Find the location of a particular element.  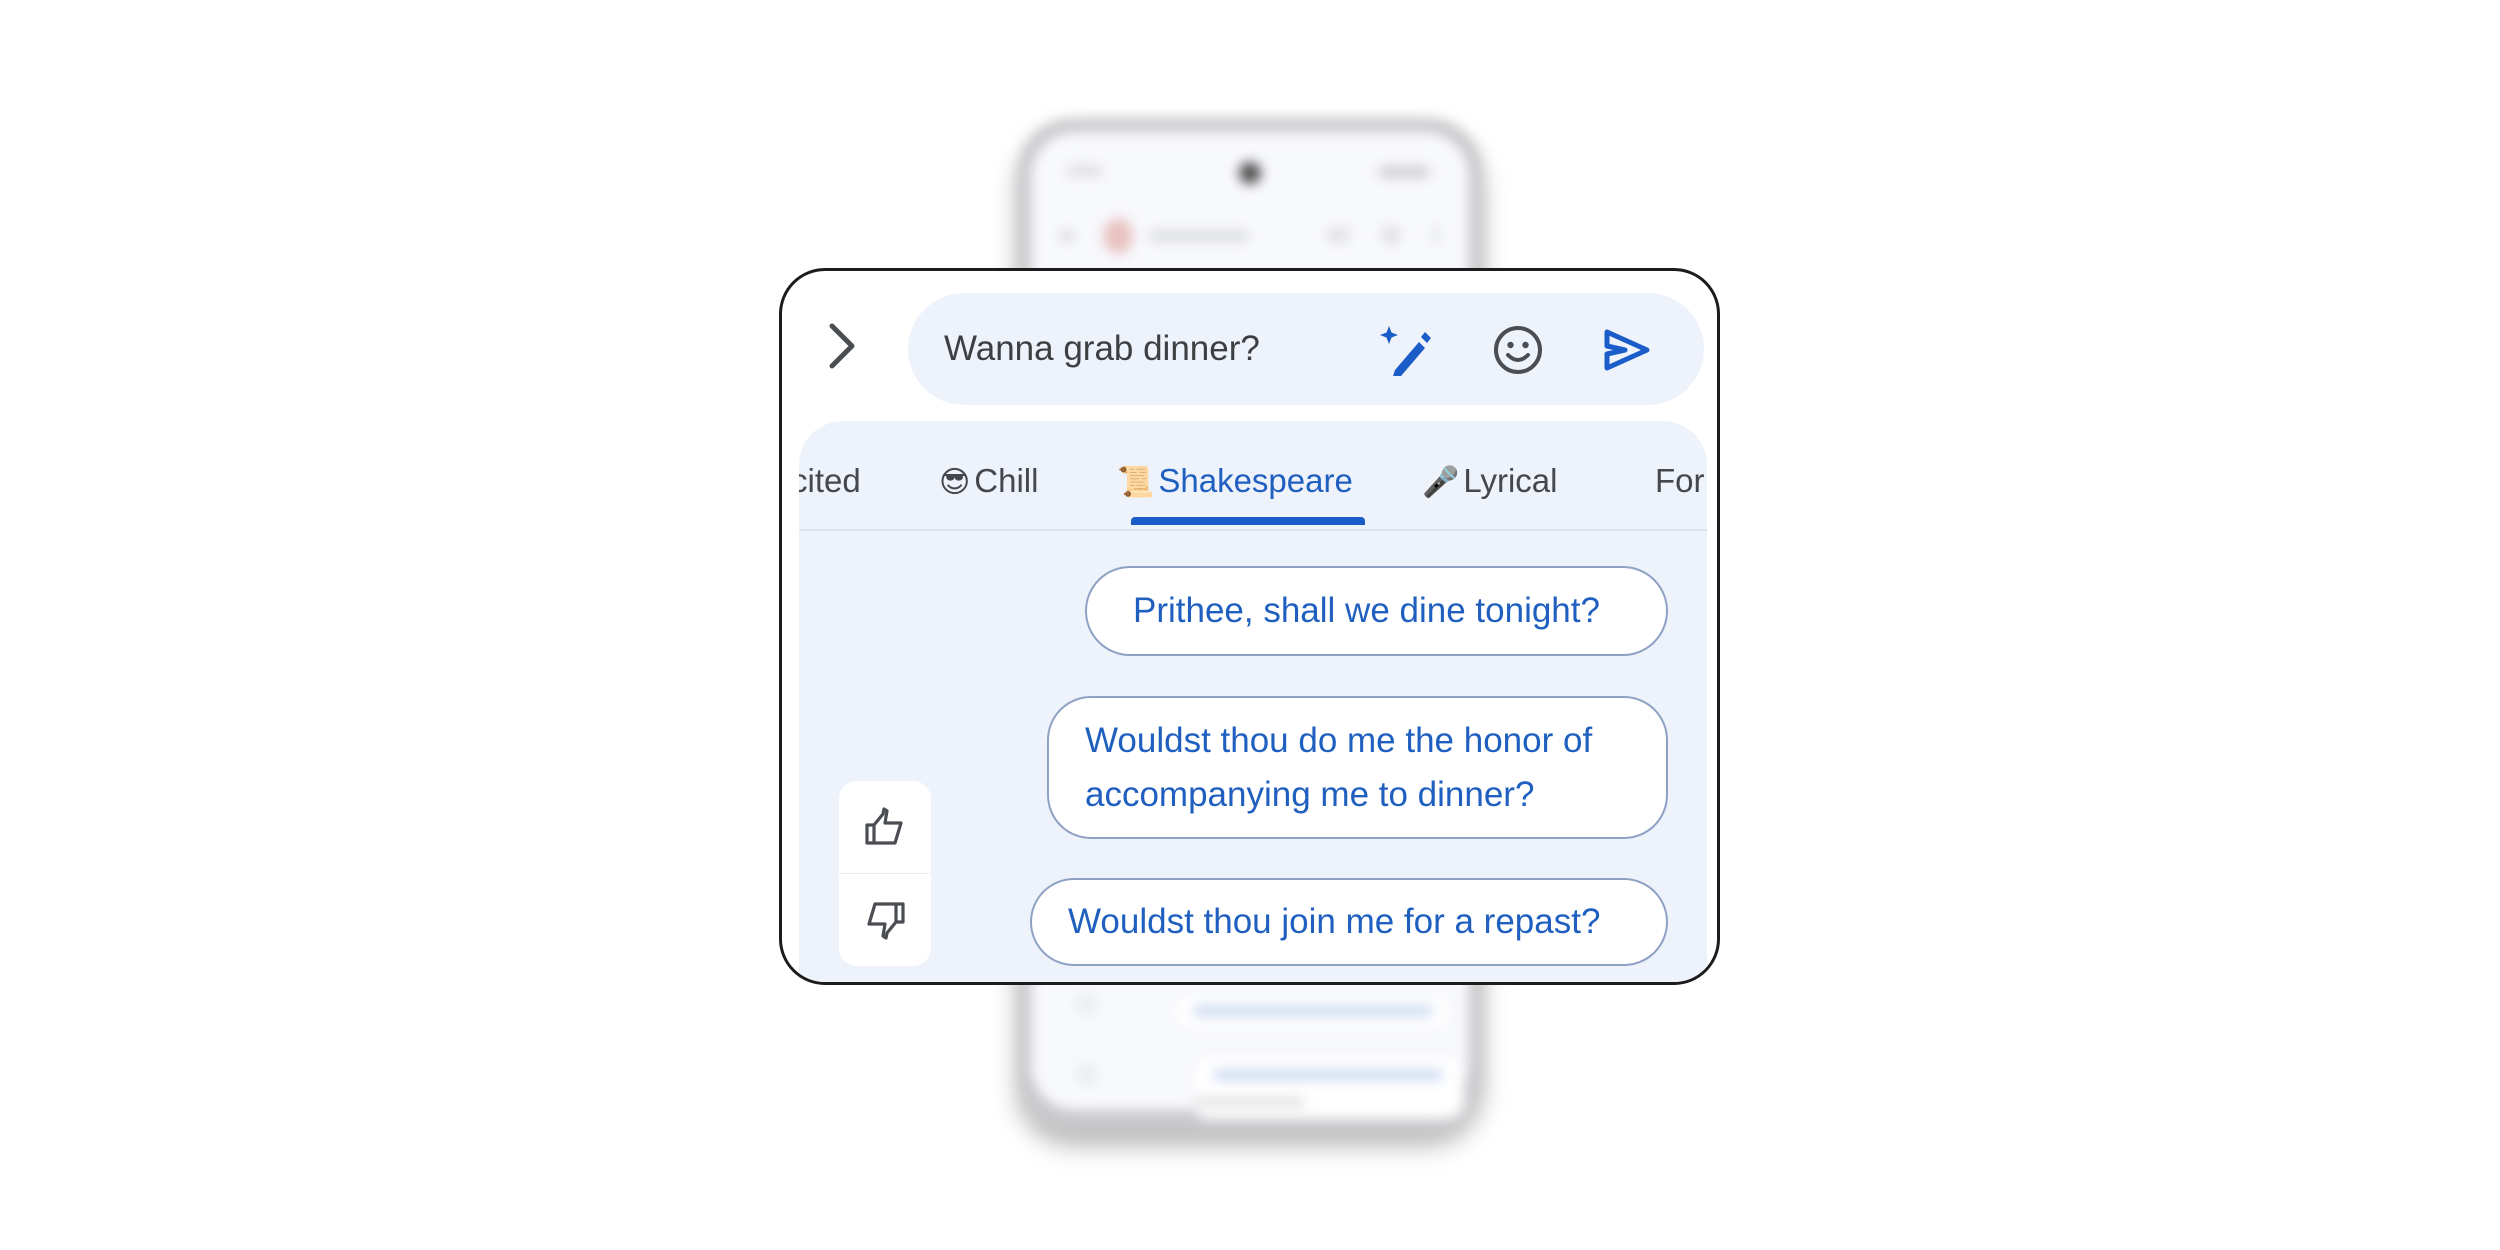

video-call-icon is located at coordinates (1338, 235).